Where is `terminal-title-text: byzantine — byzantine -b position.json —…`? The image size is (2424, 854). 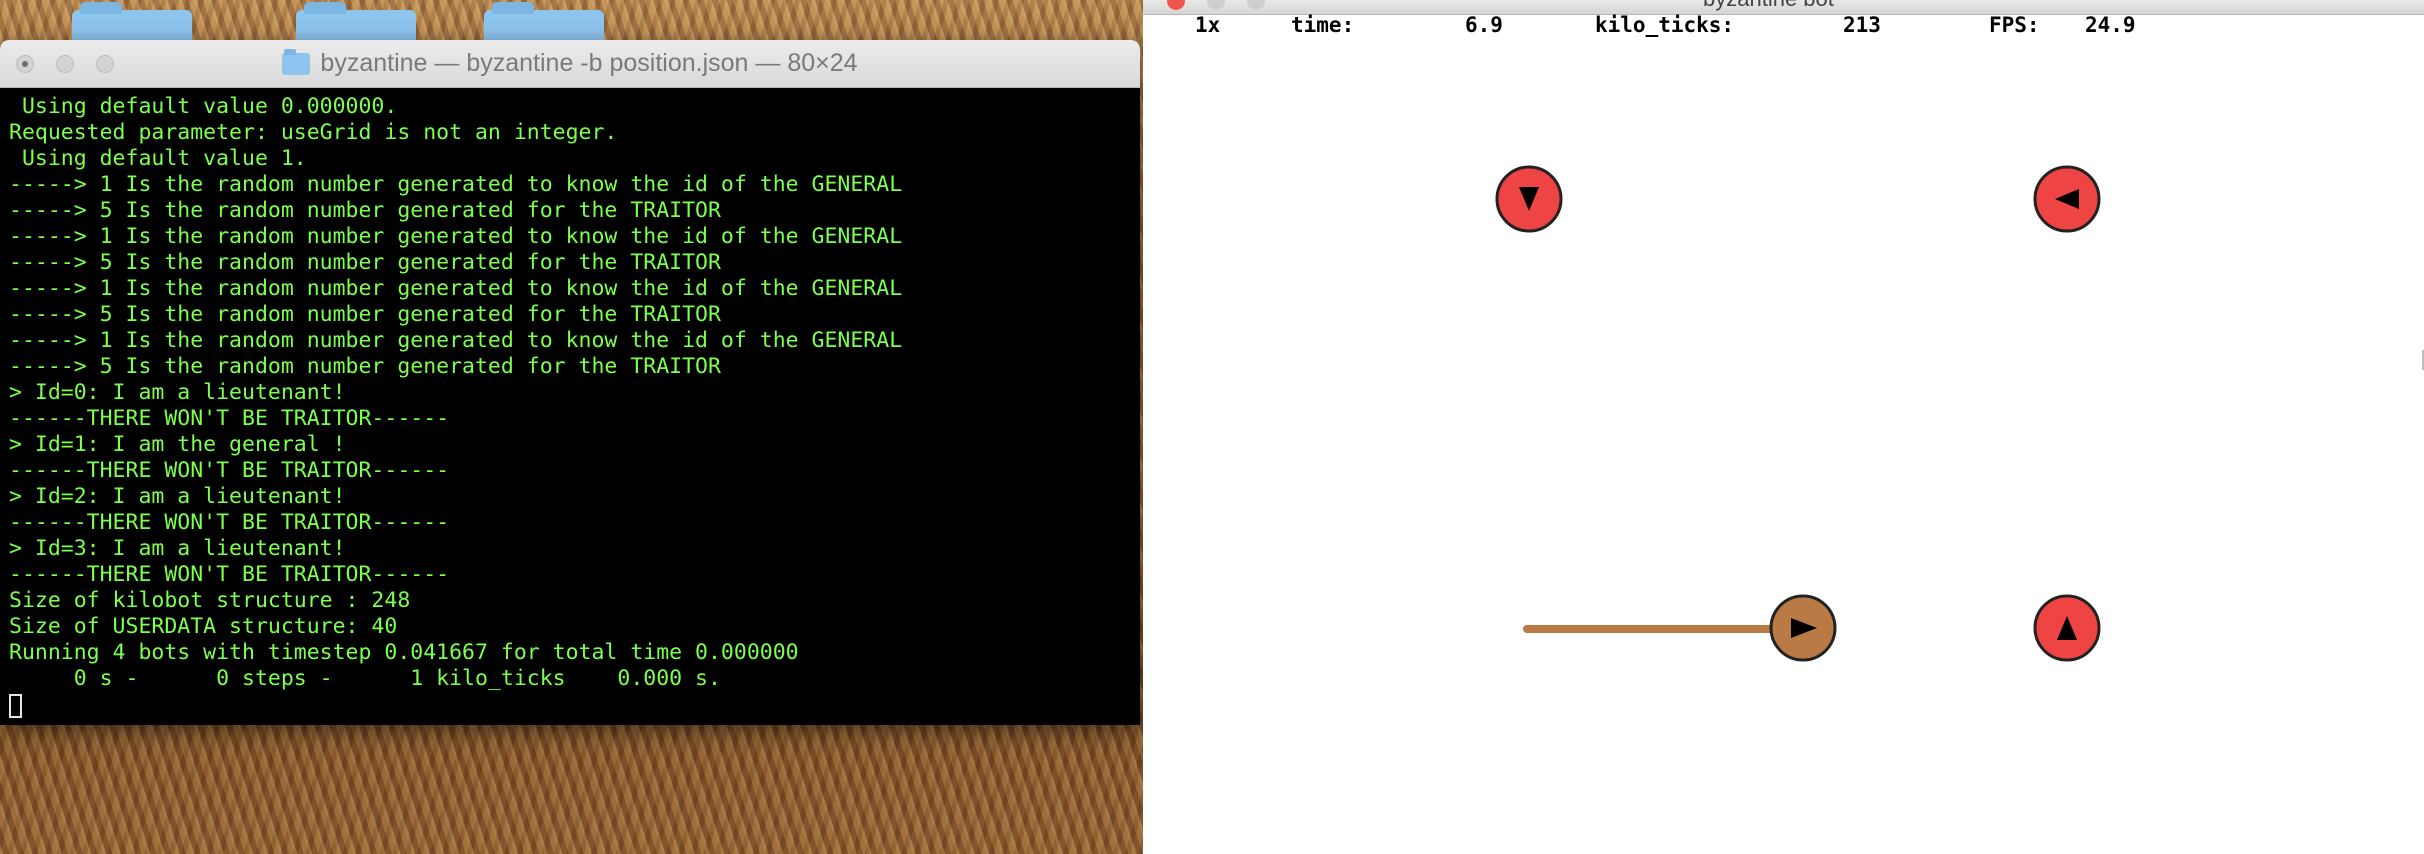 terminal-title-text: byzantine — byzantine -b position.json —… is located at coordinates (589, 63).